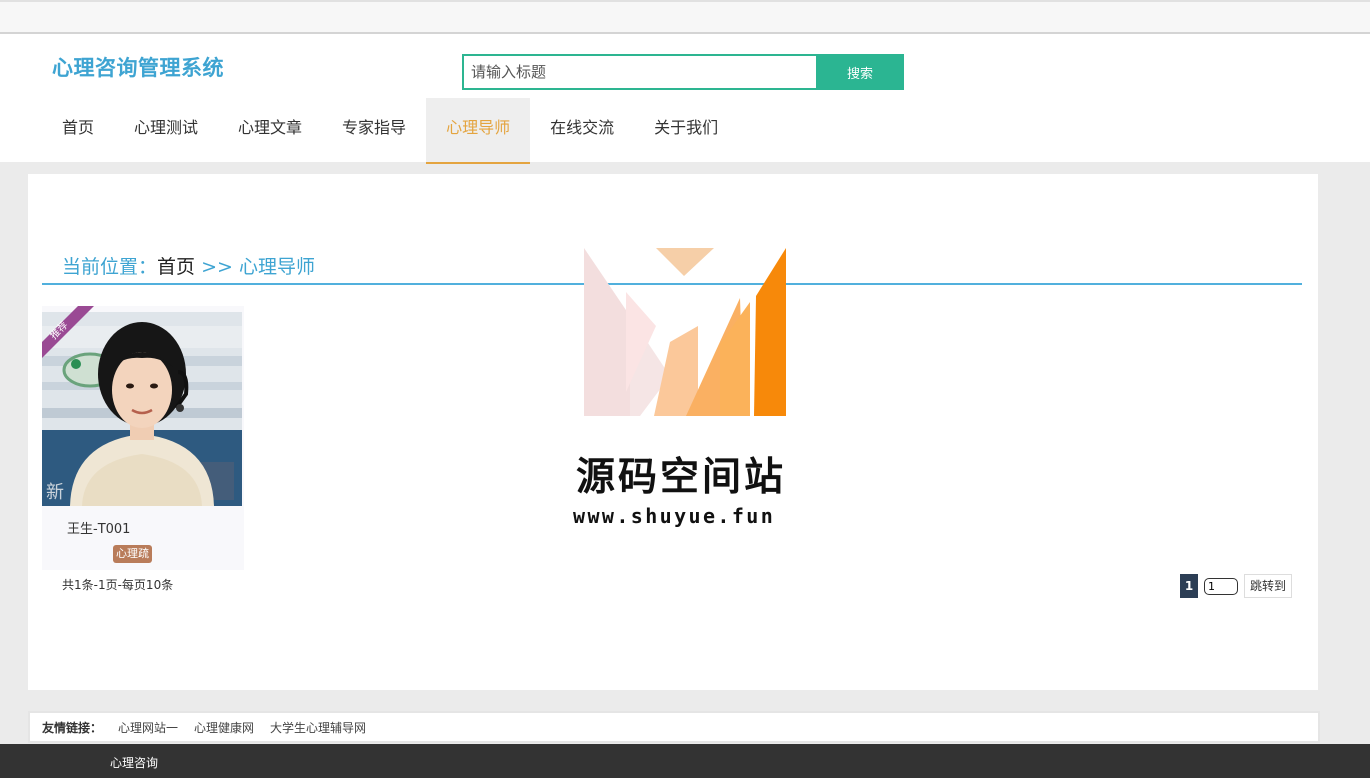  Describe the element at coordinates (681, 477) in the screenshot. I see `watermark-name: 源码空间站` at that location.